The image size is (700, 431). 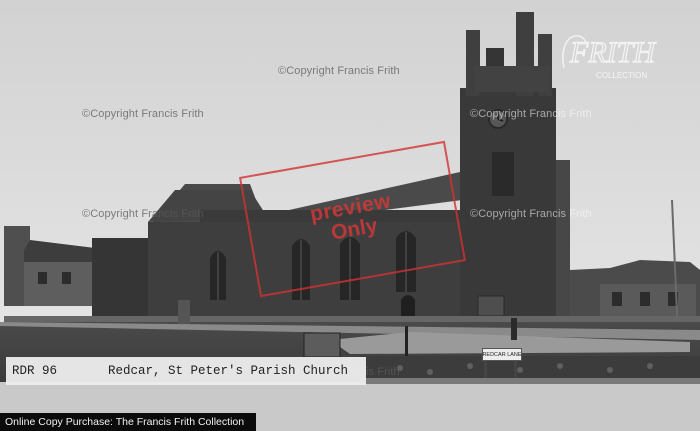 I want to click on logo-frith-text: FRITH, so click(x=613, y=52).